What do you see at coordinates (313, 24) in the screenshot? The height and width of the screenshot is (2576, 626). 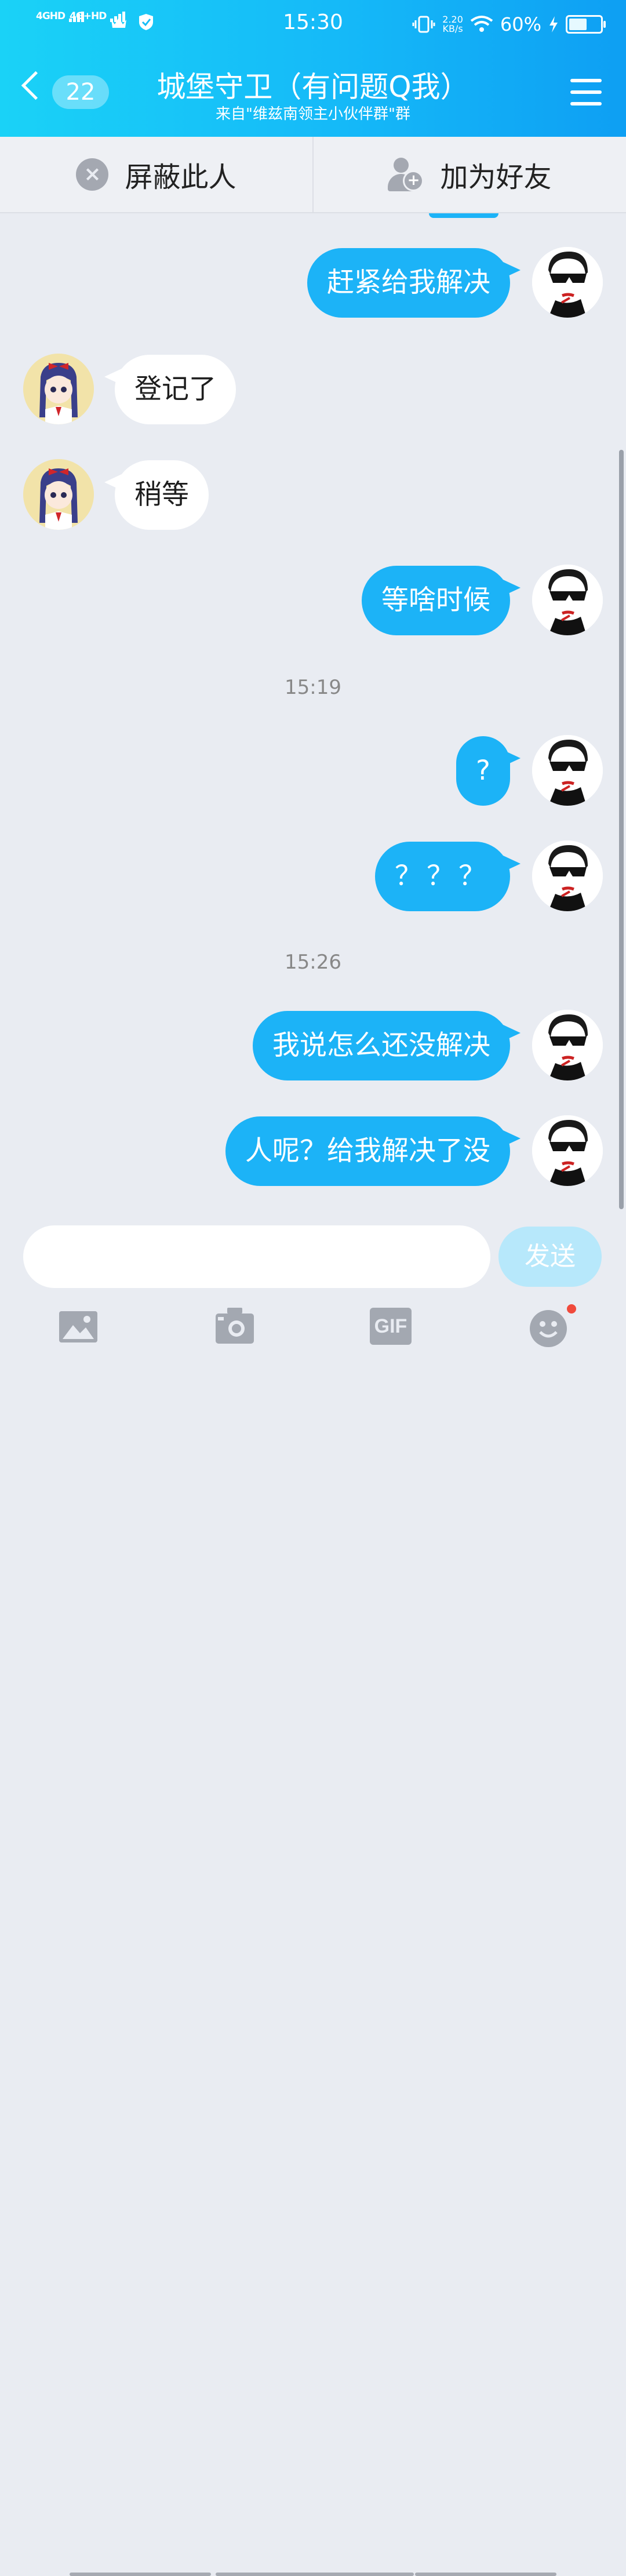 I see `status-bar: 4GHD 4G+HD 15:30 2.20 KB/s 60%` at bounding box center [313, 24].